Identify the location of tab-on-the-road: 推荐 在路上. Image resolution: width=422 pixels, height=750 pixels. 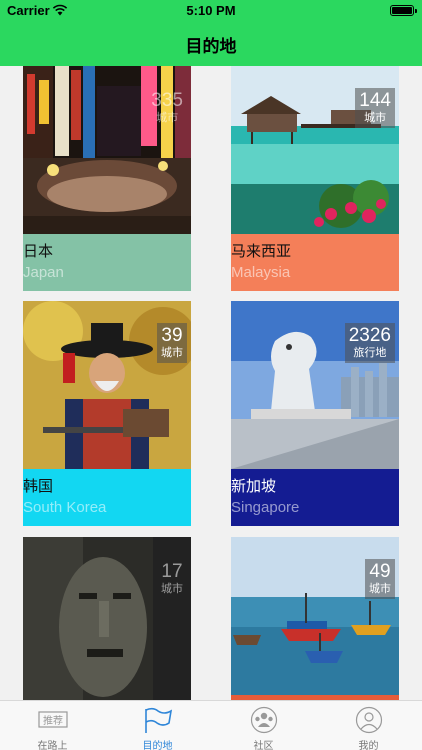
(52, 725).